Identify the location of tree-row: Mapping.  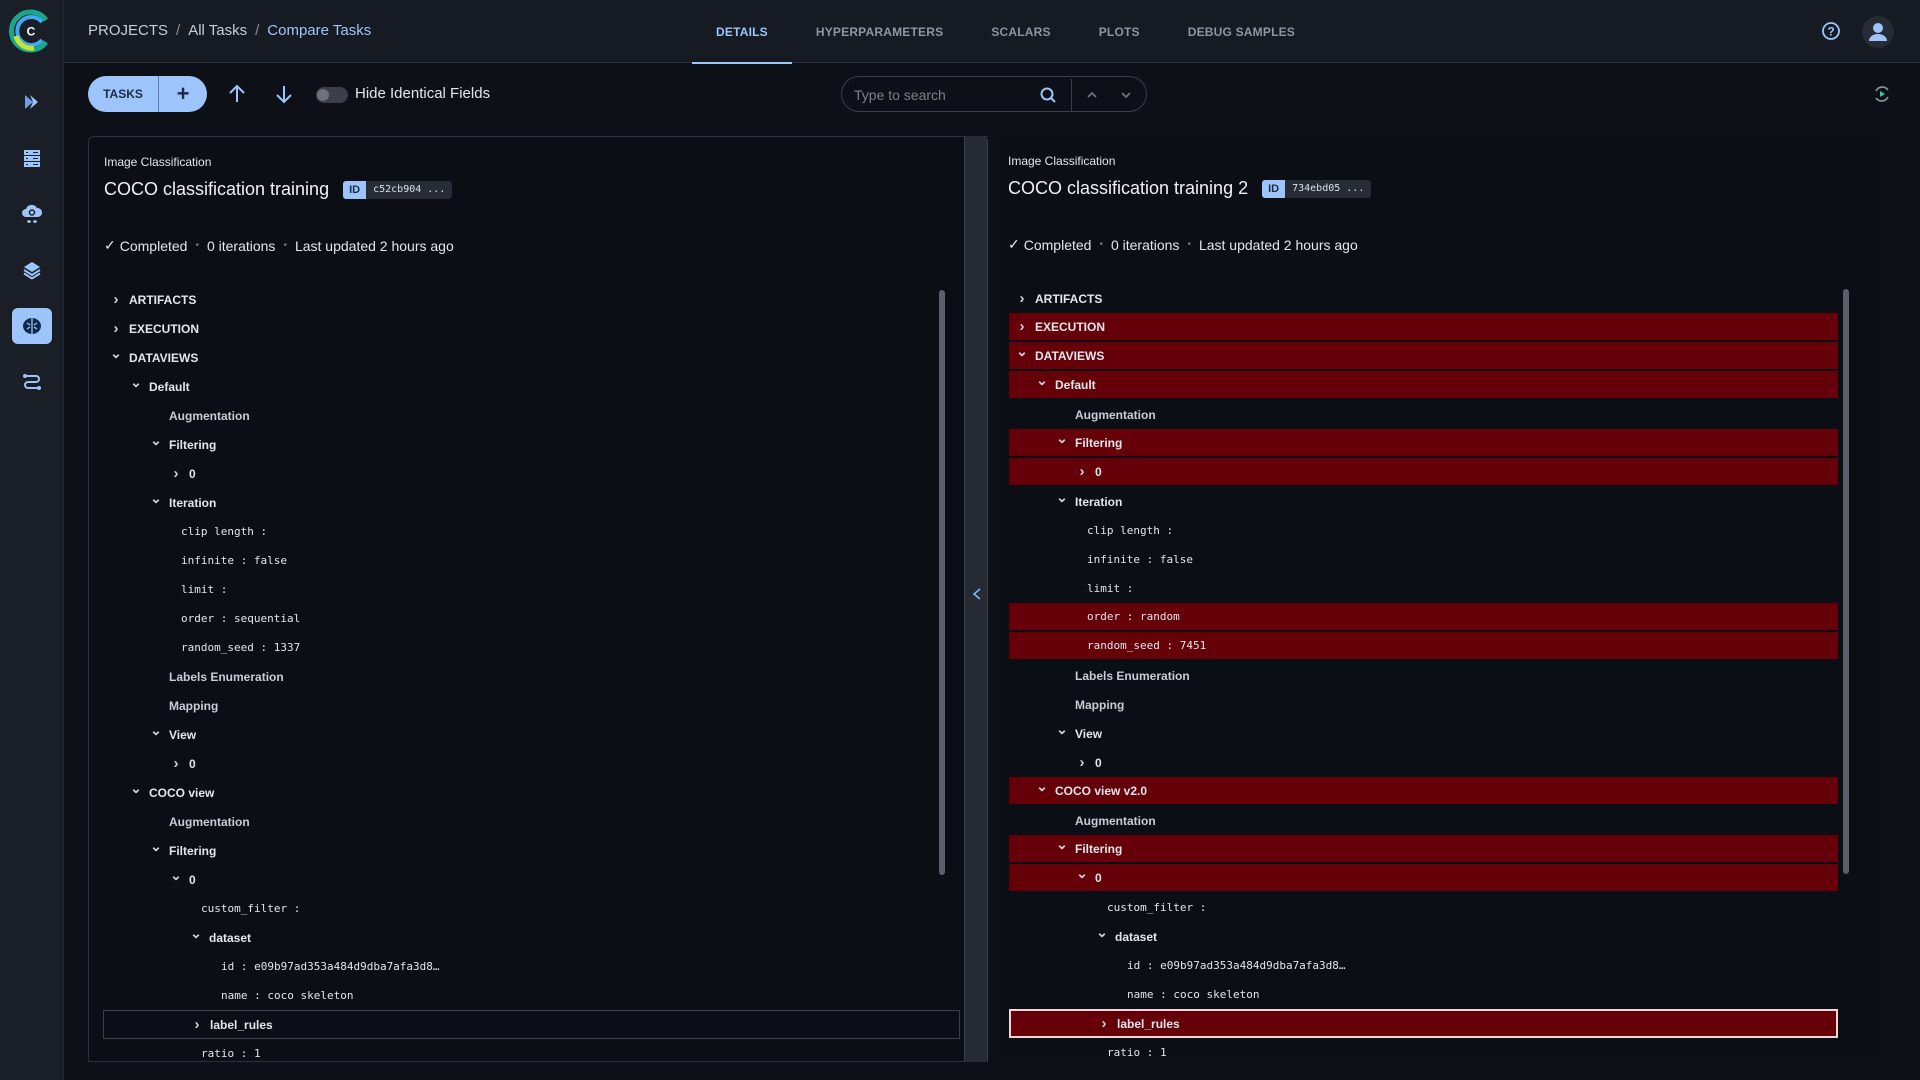
(531, 705).